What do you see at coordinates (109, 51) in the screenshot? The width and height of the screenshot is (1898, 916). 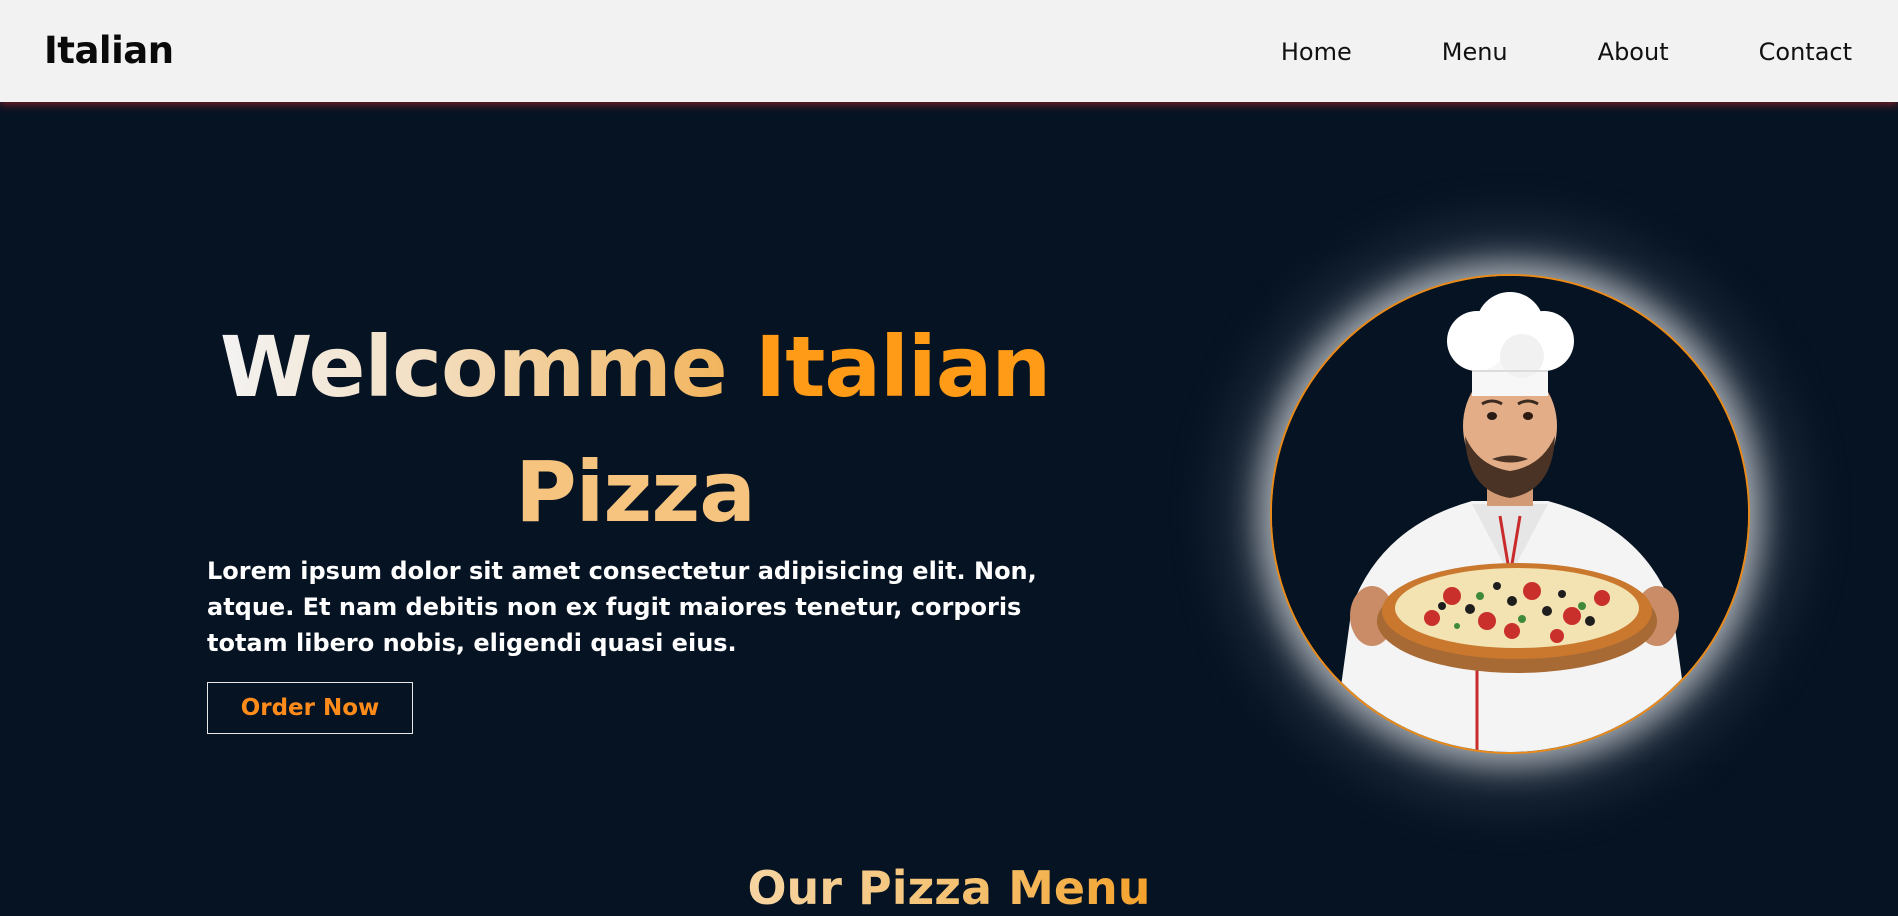 I see `brand-logo: Italian` at bounding box center [109, 51].